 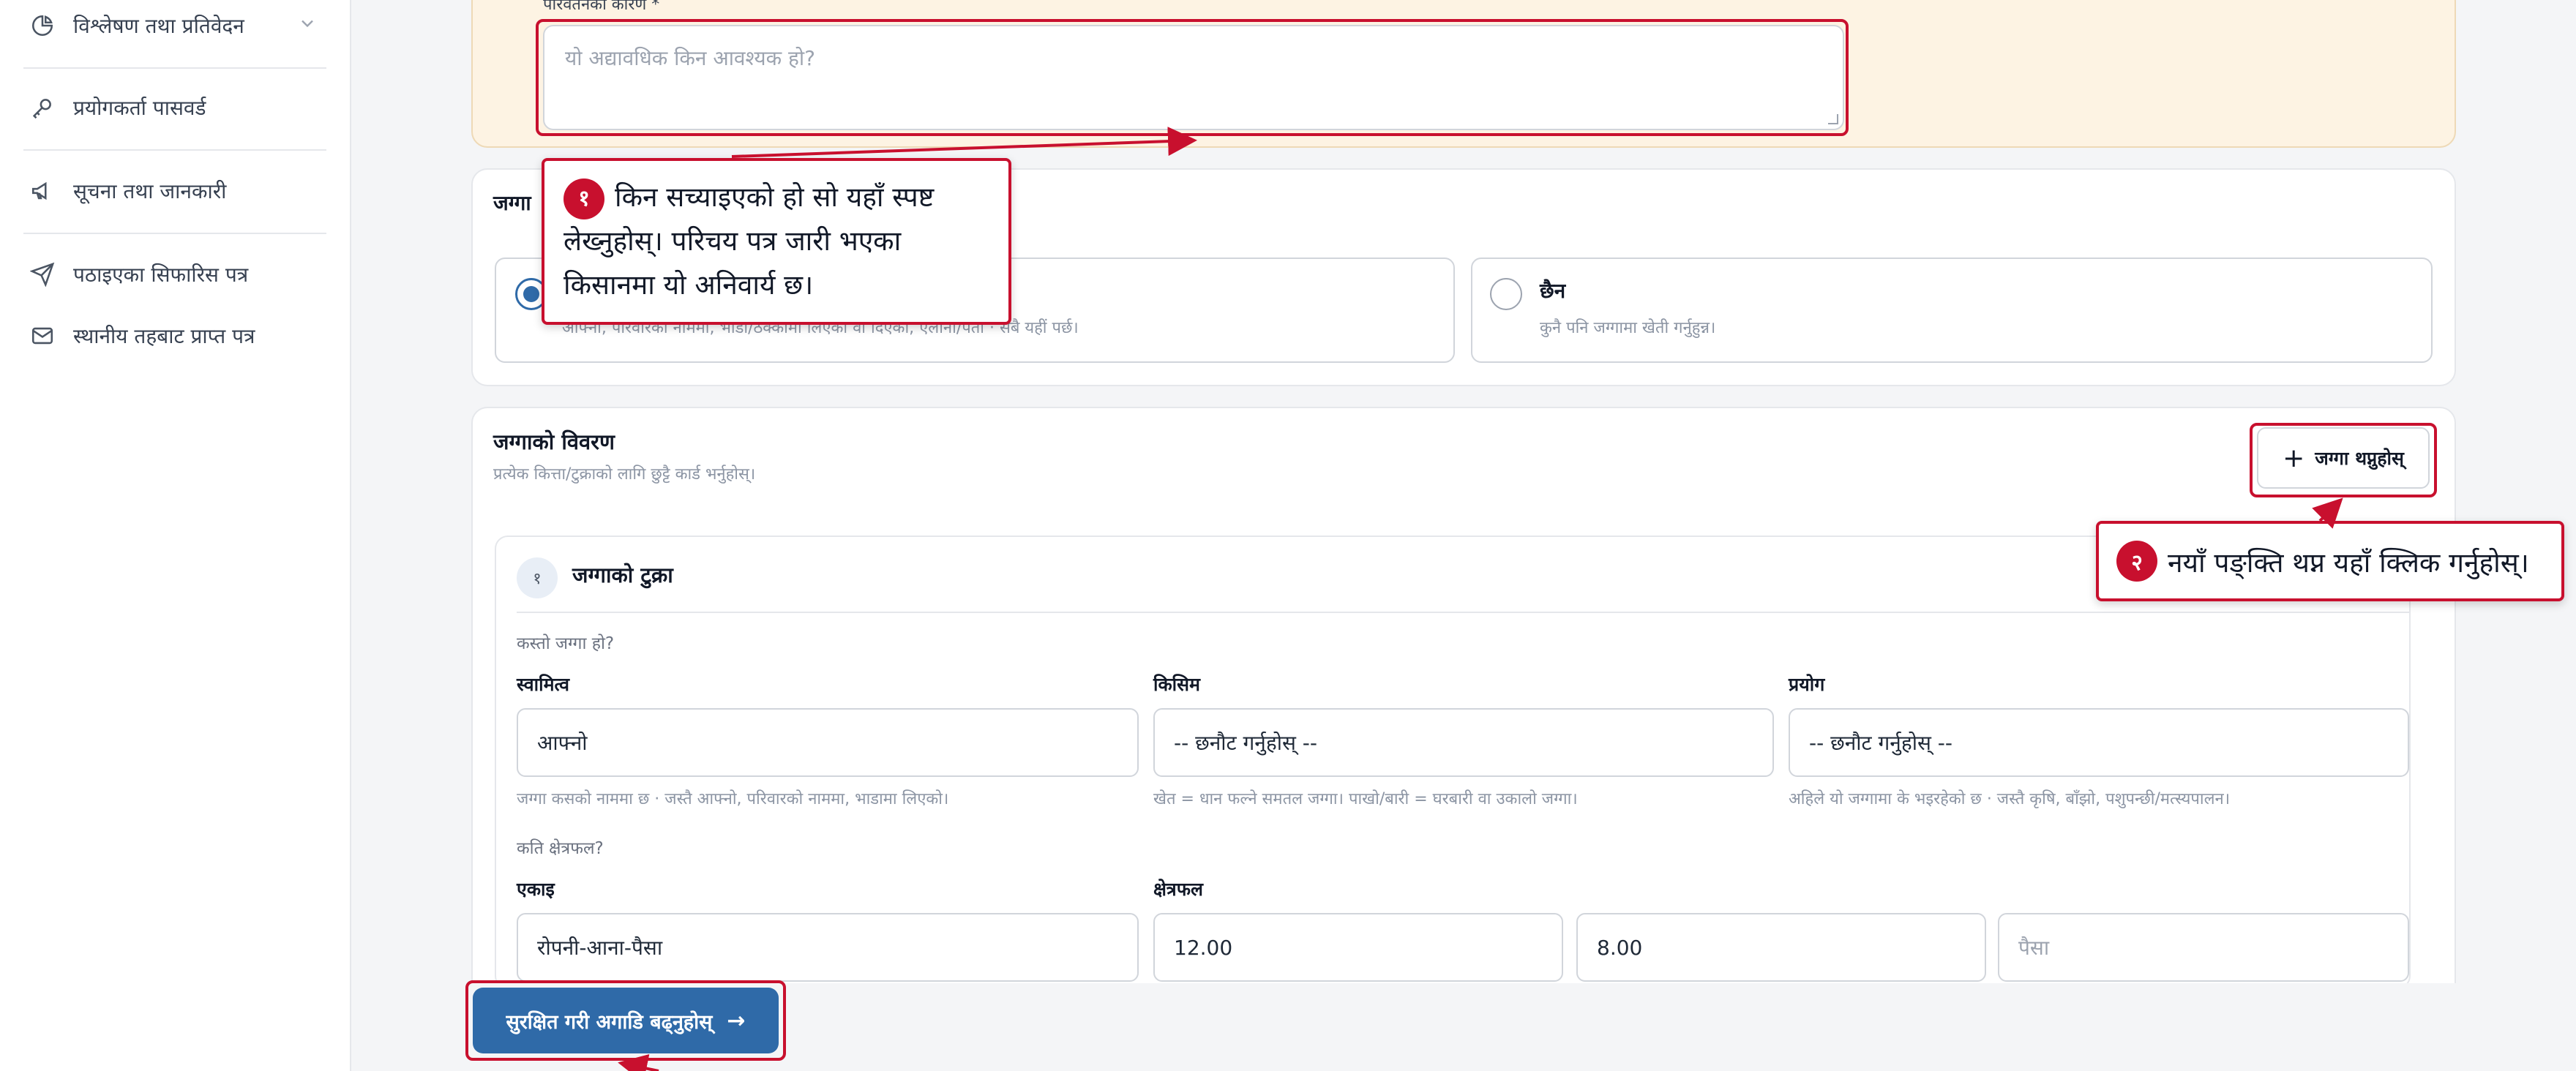 What do you see at coordinates (1553, 291) in the screenshot?
I see `option-title: छैन` at bounding box center [1553, 291].